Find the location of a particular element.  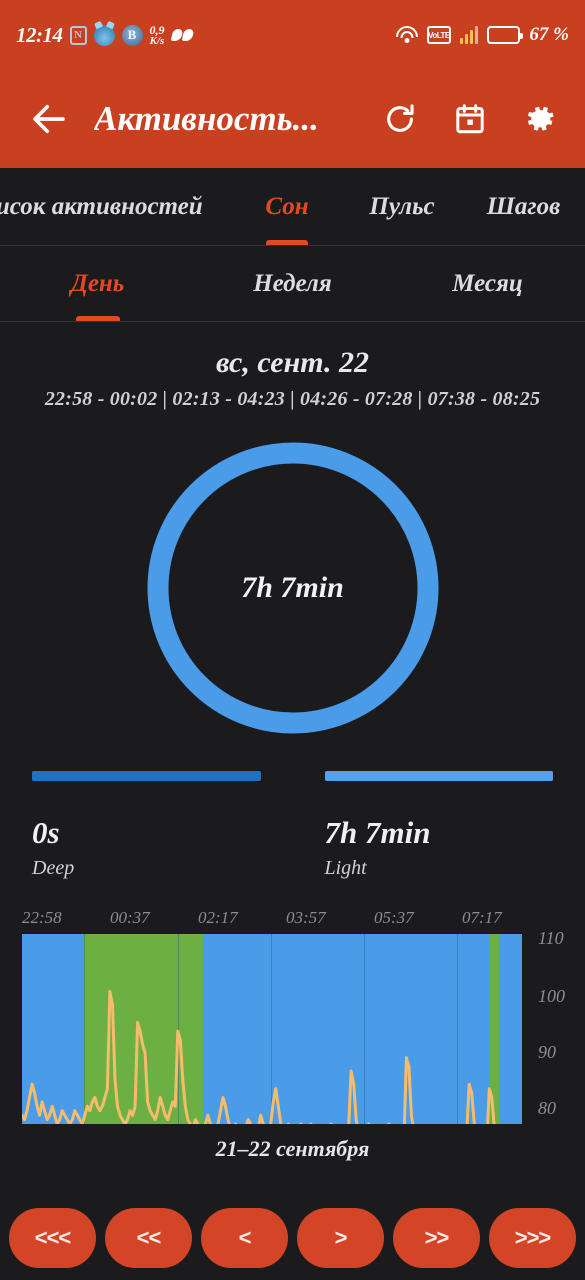

tab-week: Неделя is located at coordinates (292, 283).